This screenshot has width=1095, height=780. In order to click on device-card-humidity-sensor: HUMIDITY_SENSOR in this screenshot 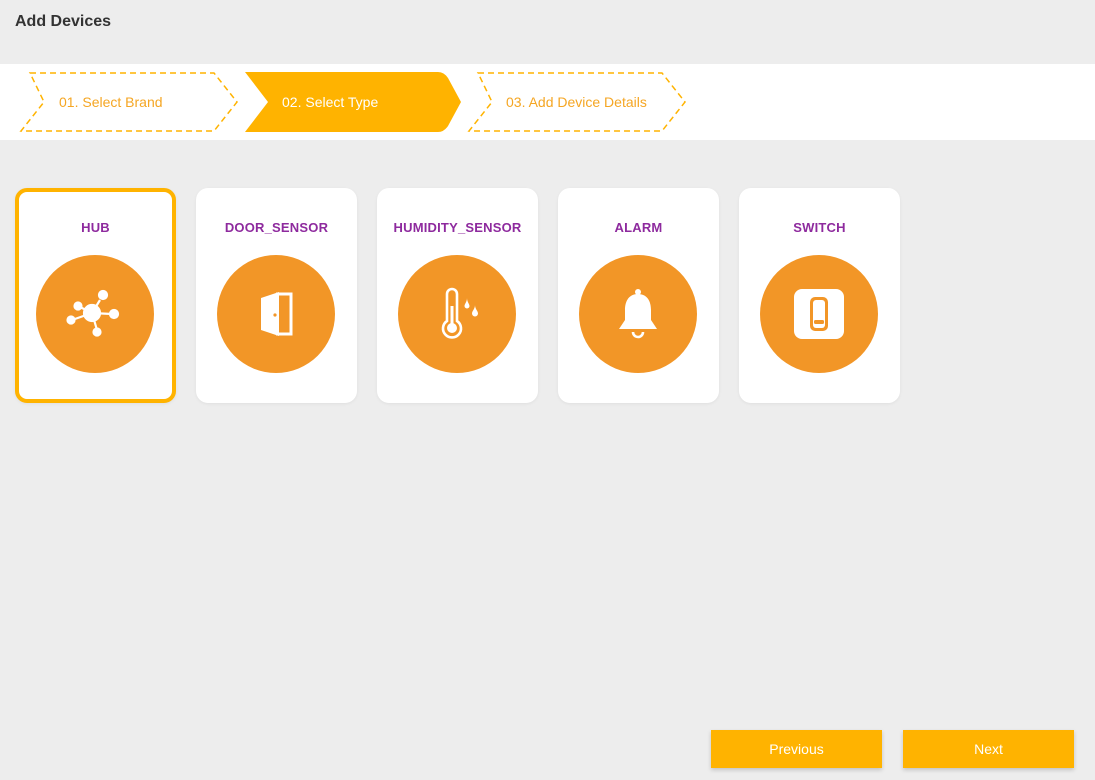, I will do `click(457, 295)`.